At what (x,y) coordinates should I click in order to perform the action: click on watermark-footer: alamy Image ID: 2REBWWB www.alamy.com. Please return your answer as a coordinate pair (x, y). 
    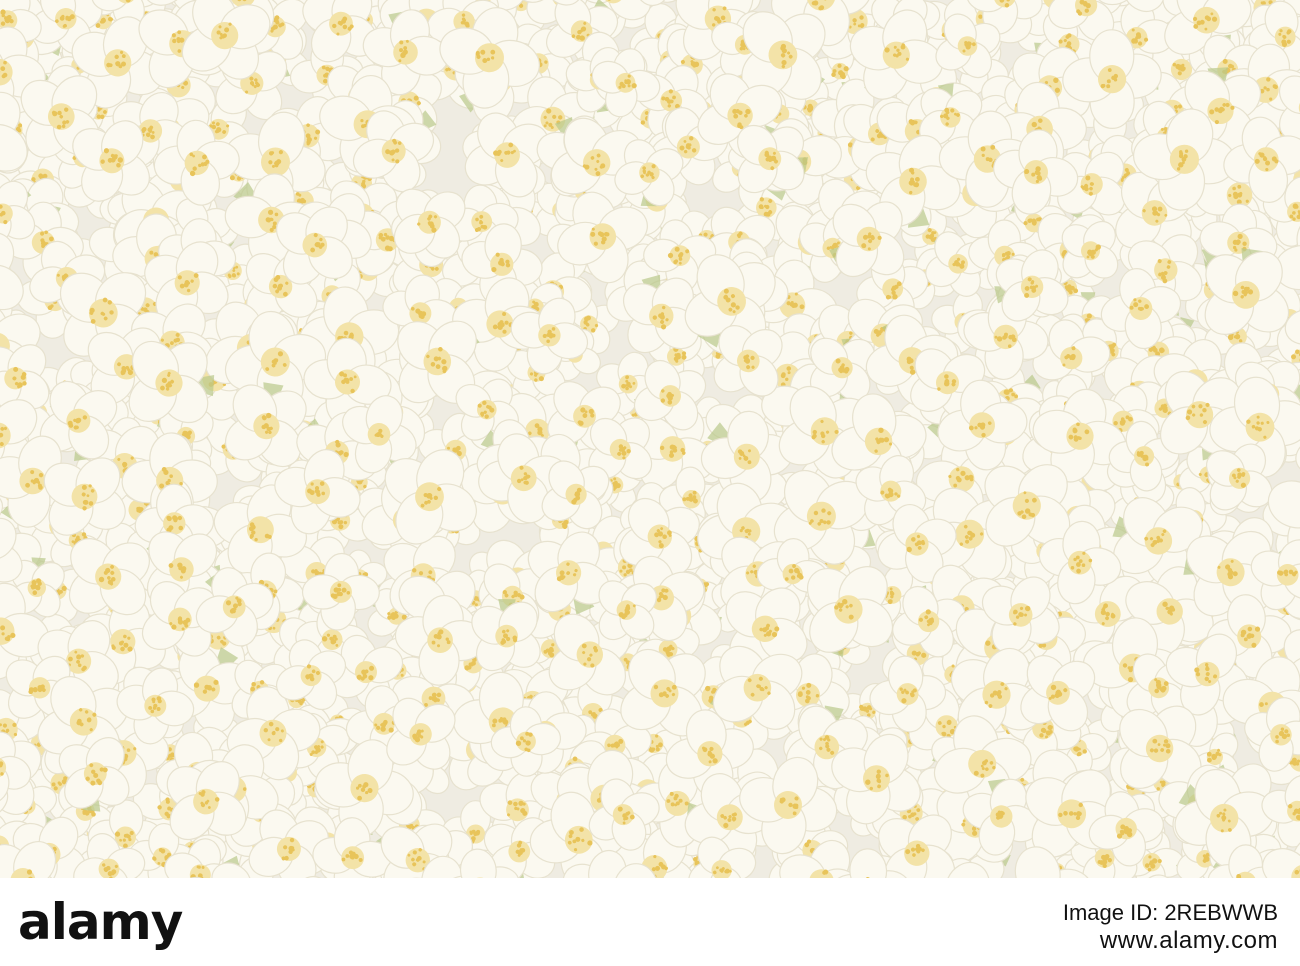
    Looking at the image, I should click on (650, 922).